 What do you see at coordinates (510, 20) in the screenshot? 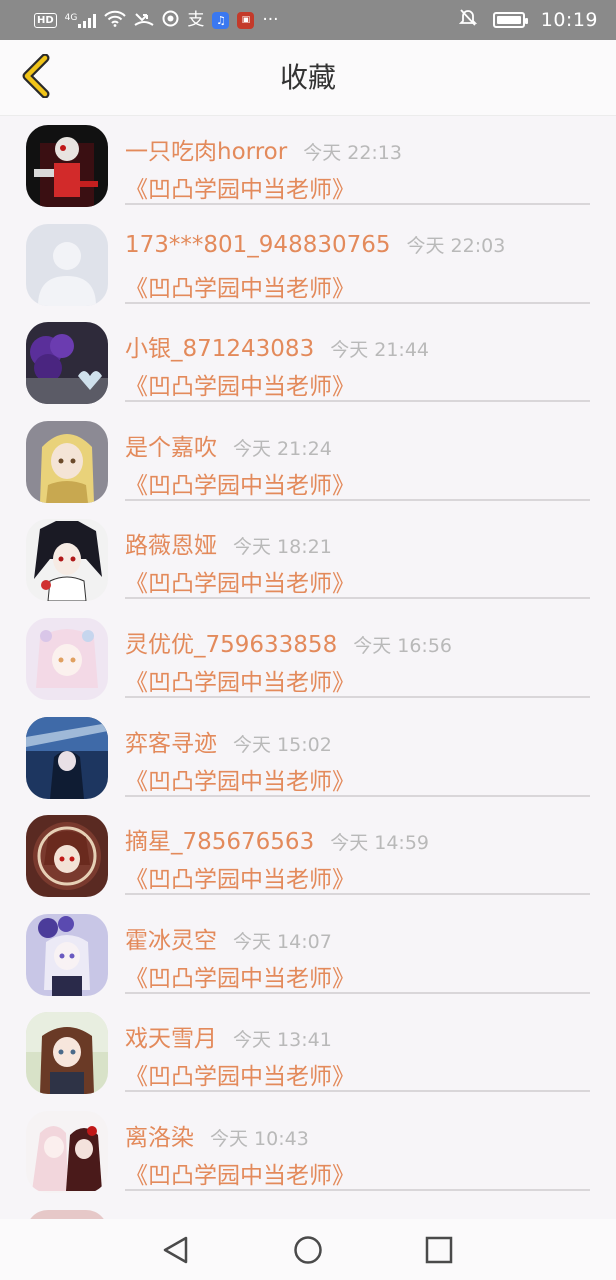
I see `battery-icon` at bounding box center [510, 20].